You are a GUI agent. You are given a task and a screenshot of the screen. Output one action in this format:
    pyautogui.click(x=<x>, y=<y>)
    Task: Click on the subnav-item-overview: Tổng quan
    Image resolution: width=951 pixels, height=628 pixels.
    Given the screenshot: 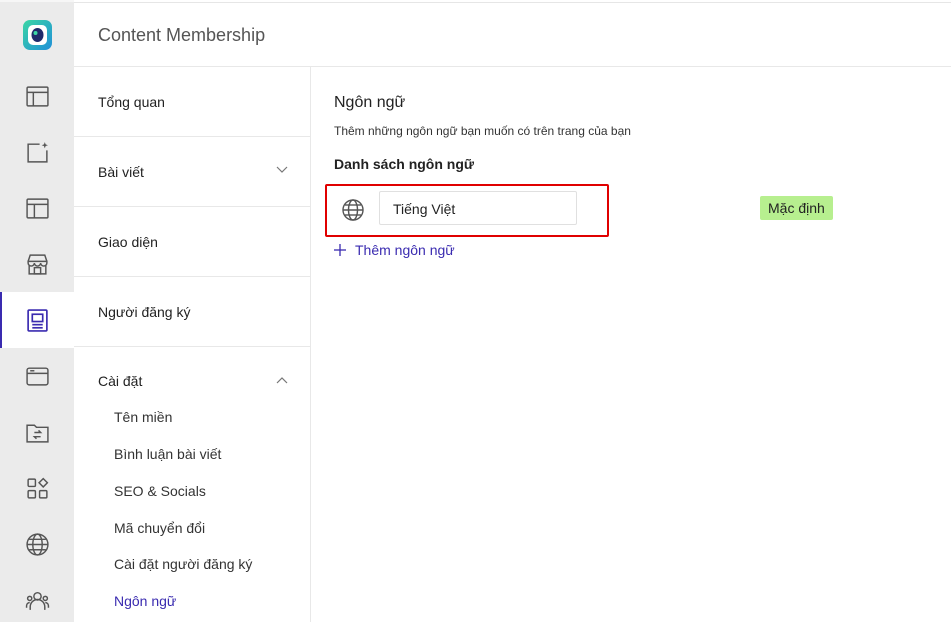 What is the action you would take?
    pyautogui.click(x=192, y=102)
    